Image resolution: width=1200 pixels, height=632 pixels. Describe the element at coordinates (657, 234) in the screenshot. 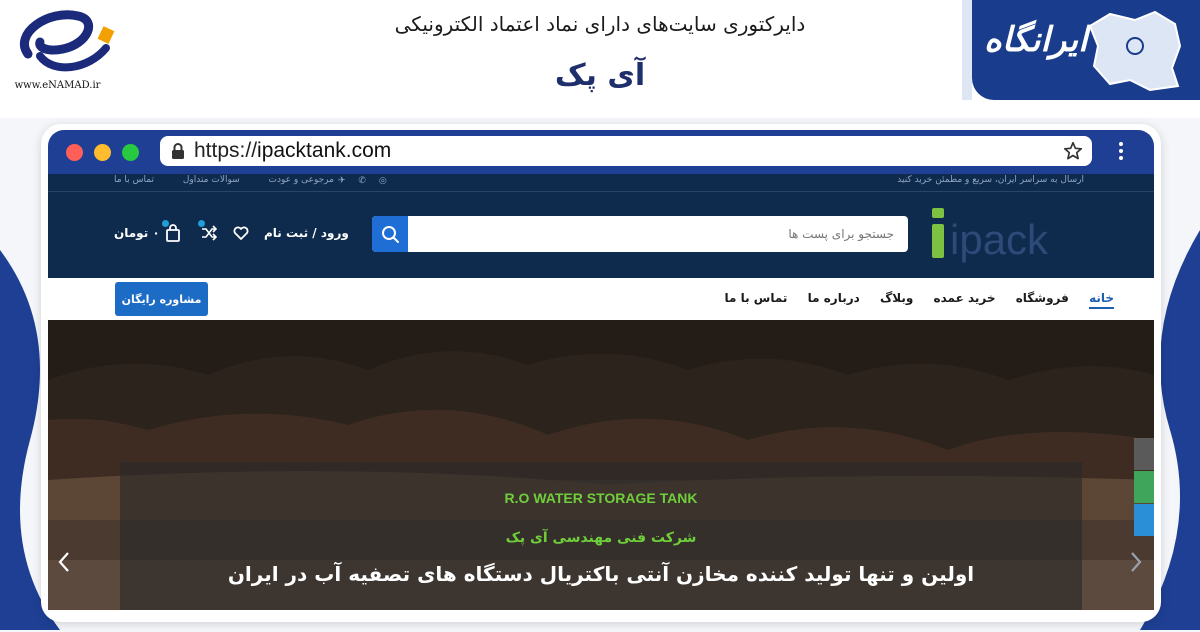

I see `search-input` at that location.